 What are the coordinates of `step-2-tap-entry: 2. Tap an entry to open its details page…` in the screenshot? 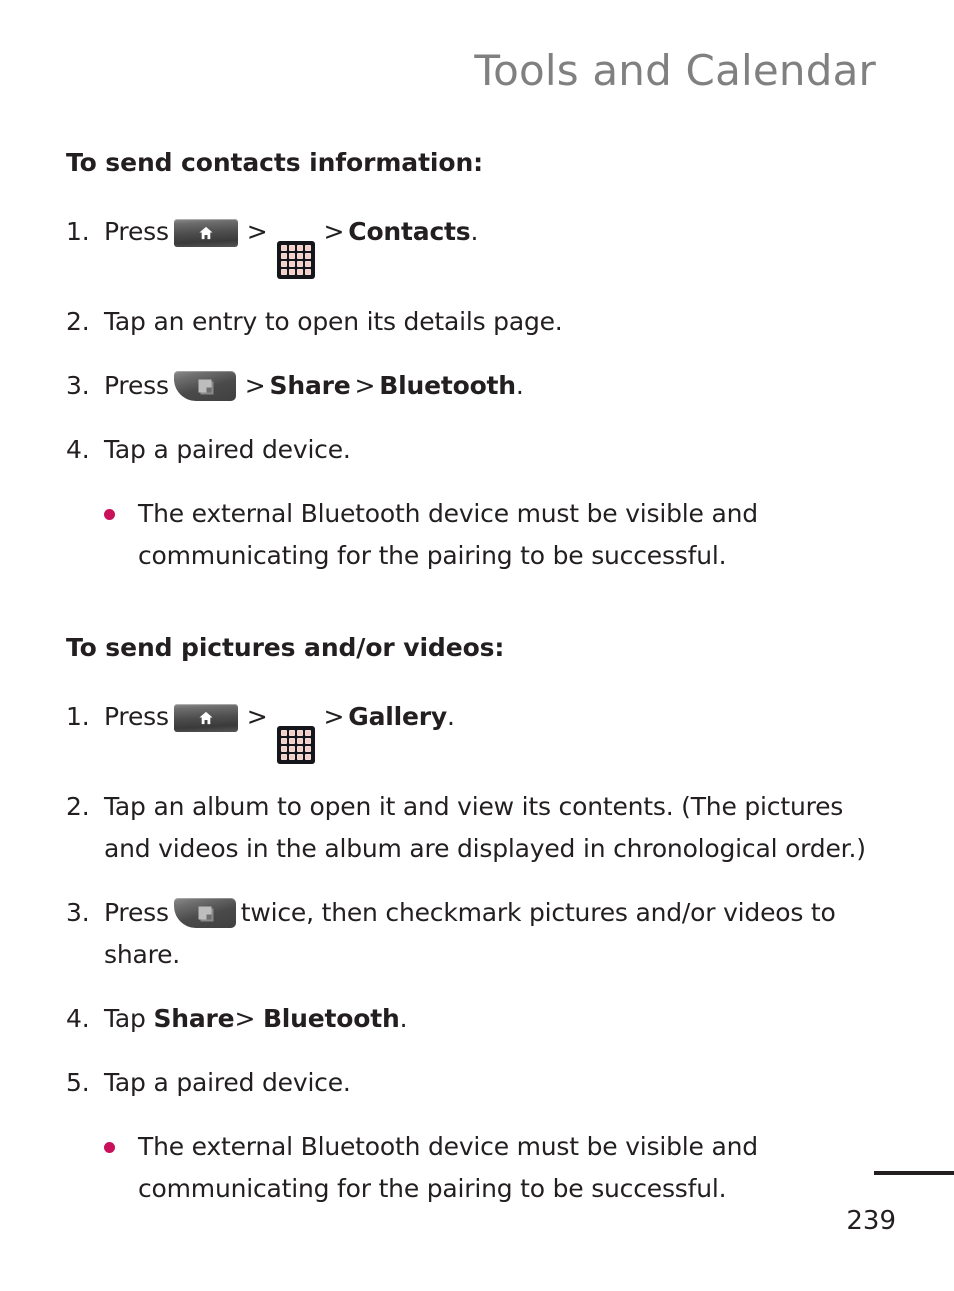 It's located at (477, 322).